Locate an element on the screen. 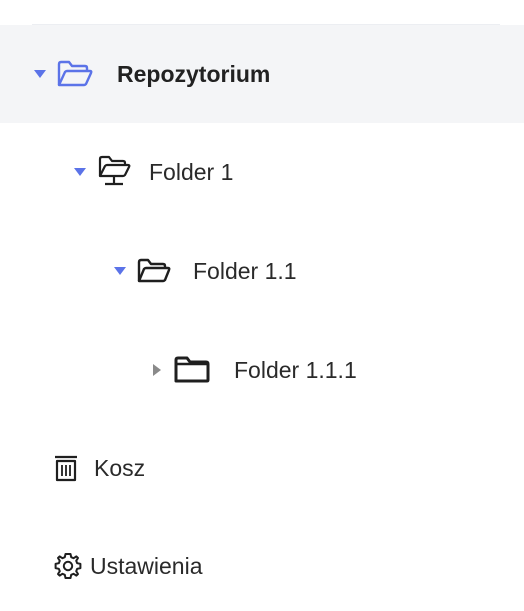 Image resolution: width=524 pixels, height=611 pixels. nav-item-trash: Kosz is located at coordinates (72, 468).